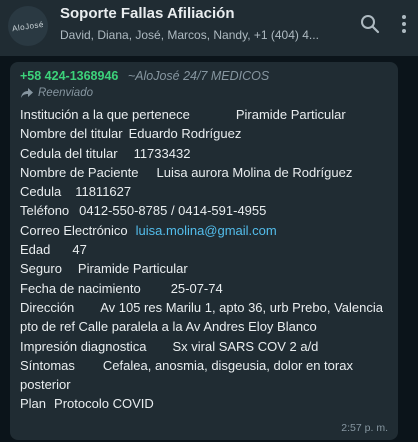 Image resolution: width=418 pixels, height=442 pixels. What do you see at coordinates (71, 134) in the screenshot?
I see `field-label: Nombre del titular` at bounding box center [71, 134].